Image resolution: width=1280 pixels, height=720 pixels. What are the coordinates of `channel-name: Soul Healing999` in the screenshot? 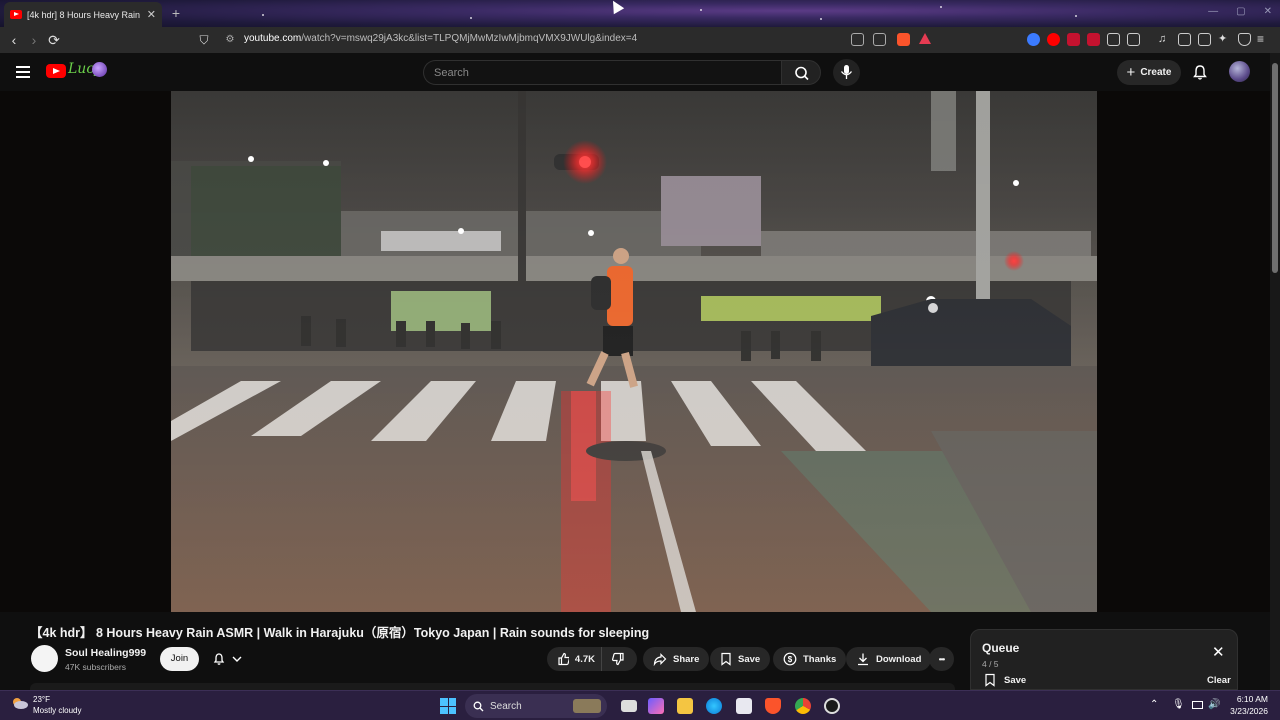 It's located at (105, 653).